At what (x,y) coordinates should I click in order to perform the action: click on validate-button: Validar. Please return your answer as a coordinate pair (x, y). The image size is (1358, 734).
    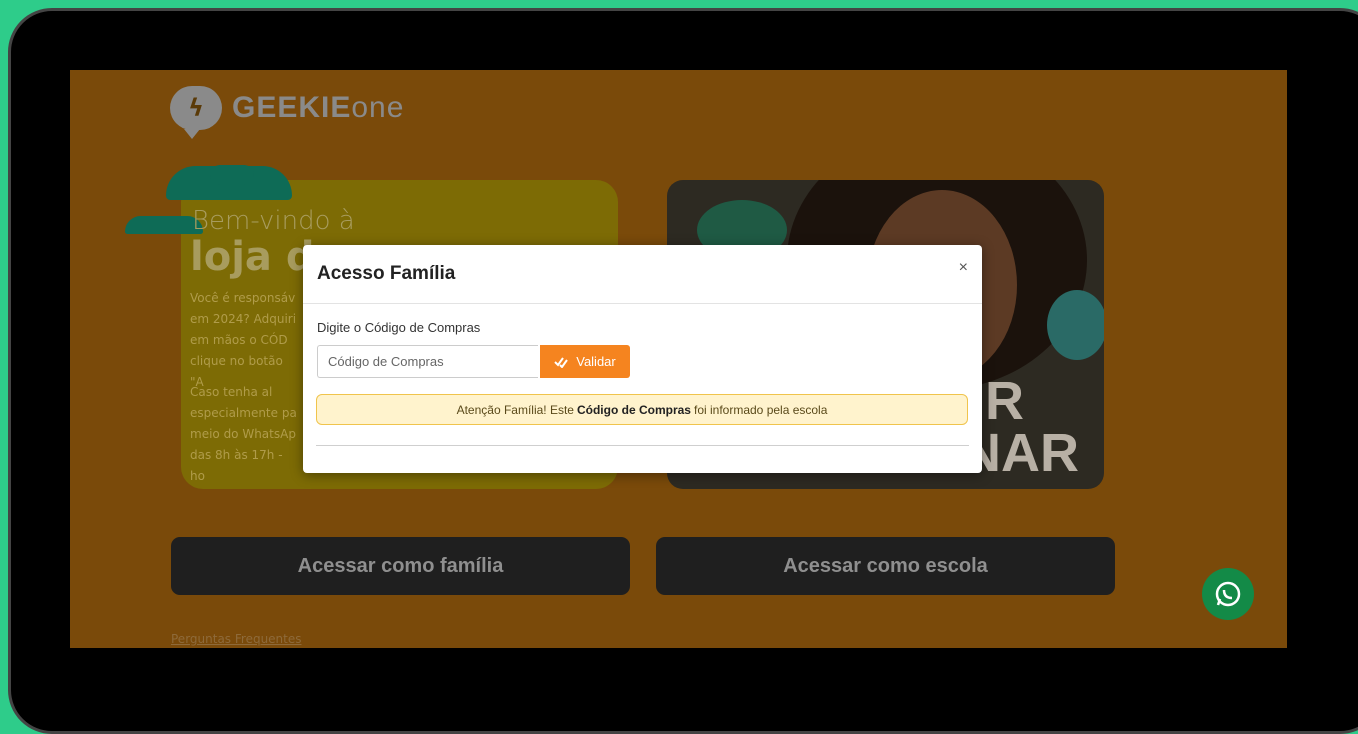
    Looking at the image, I should click on (585, 361).